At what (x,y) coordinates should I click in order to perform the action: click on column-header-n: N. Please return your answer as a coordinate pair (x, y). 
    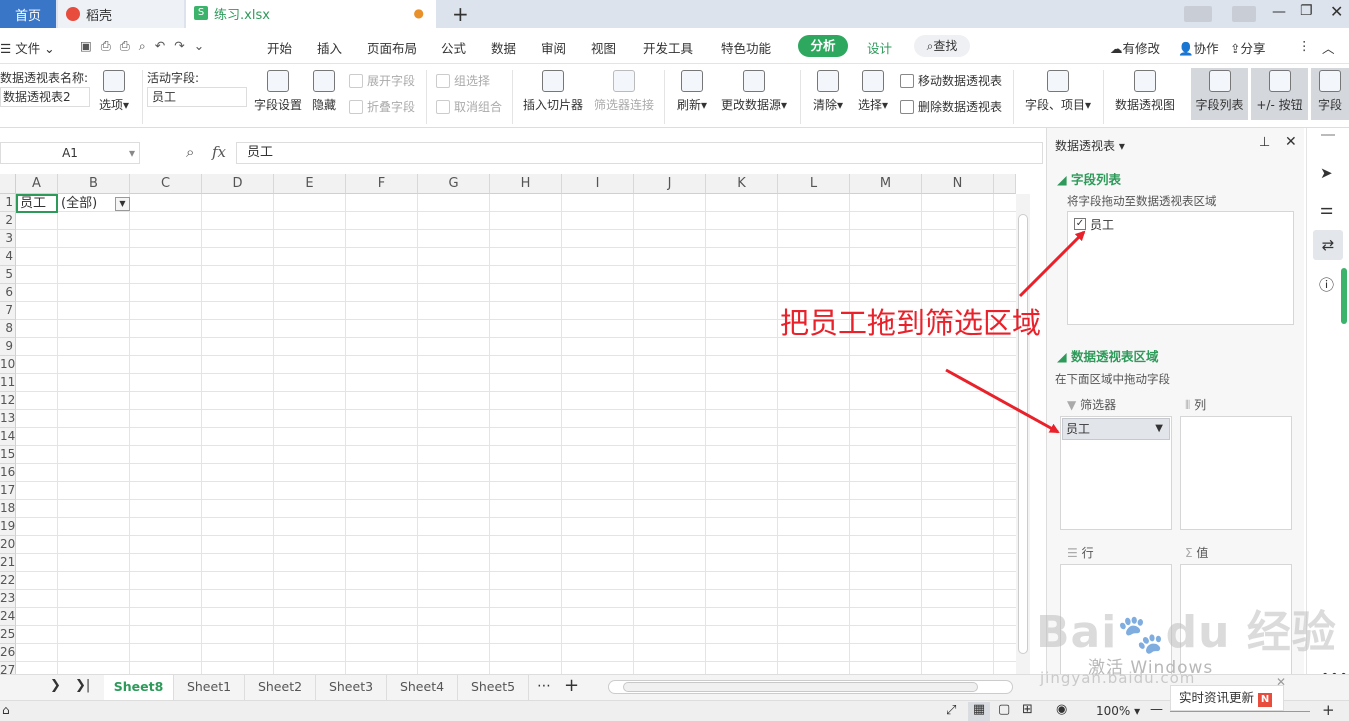
    Looking at the image, I should click on (958, 184).